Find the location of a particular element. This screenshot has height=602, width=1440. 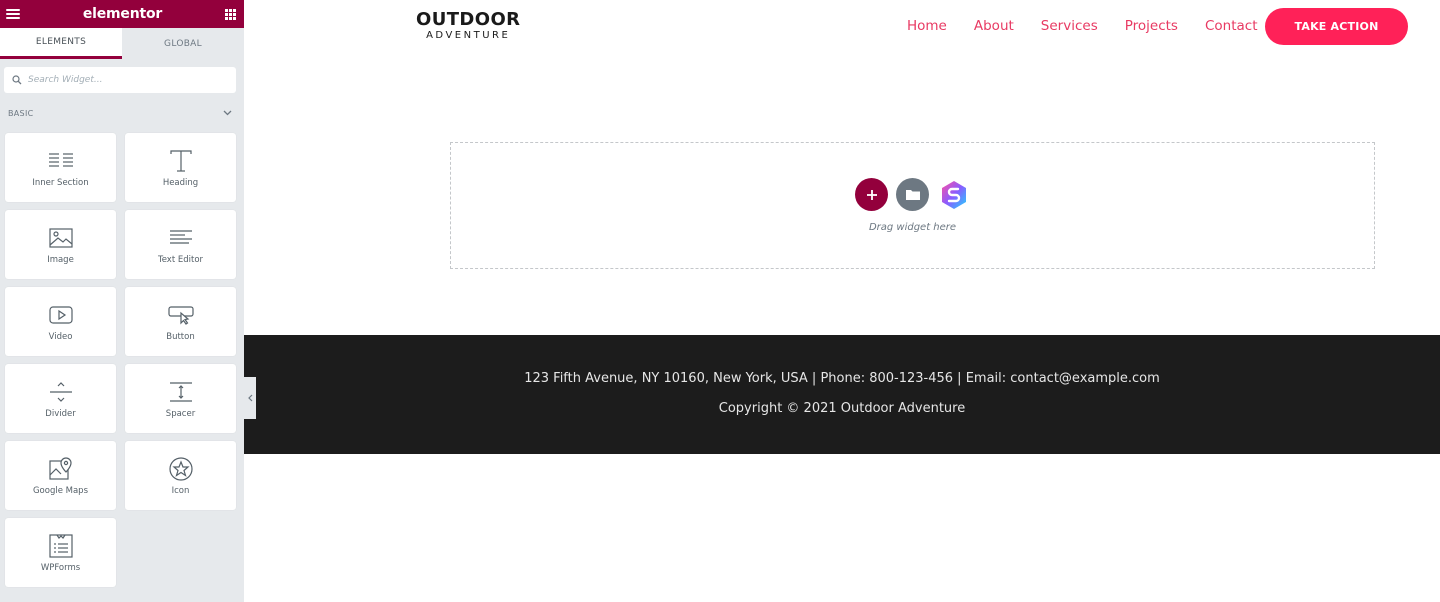

heading-icon is located at coordinates (180, 160).